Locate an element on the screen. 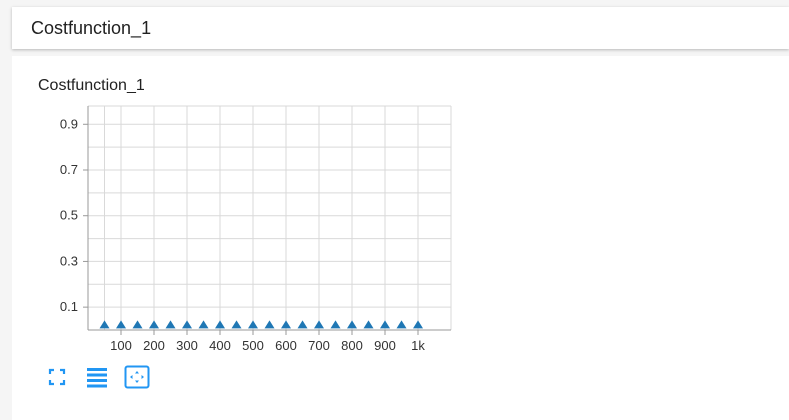 This screenshot has width=789, height=420. zoom-selection-icon is located at coordinates (137, 377).